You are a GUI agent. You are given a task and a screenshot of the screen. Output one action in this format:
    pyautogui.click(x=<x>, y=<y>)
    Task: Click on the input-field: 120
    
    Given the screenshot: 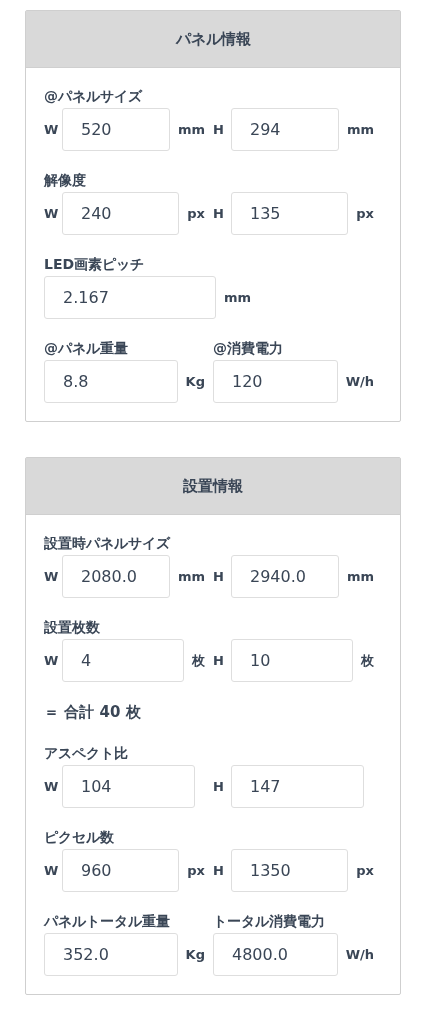 What is the action you would take?
    pyautogui.click(x=275, y=381)
    